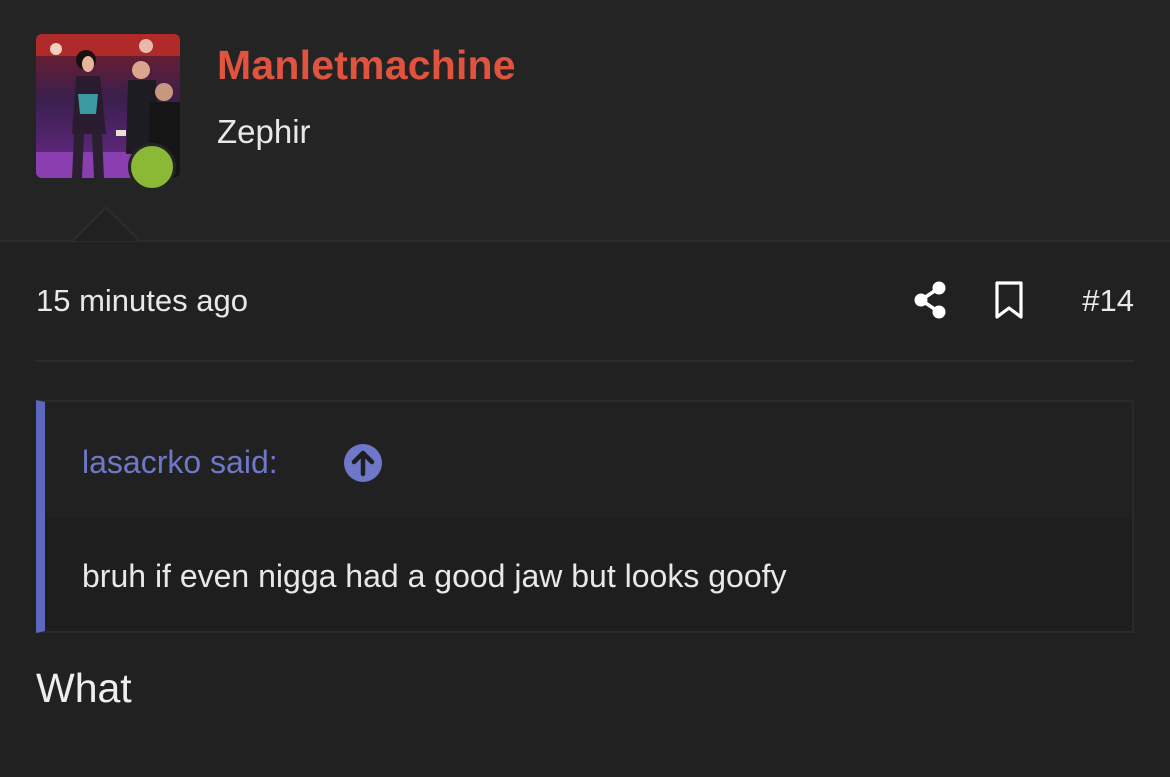  I want to click on post-message: What, so click(84, 688).